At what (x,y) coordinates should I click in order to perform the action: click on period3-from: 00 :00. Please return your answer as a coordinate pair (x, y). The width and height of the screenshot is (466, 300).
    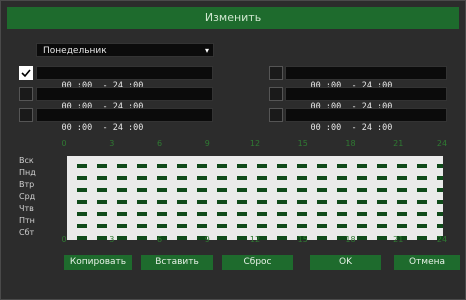
    Looking at the image, I should click on (77, 128).